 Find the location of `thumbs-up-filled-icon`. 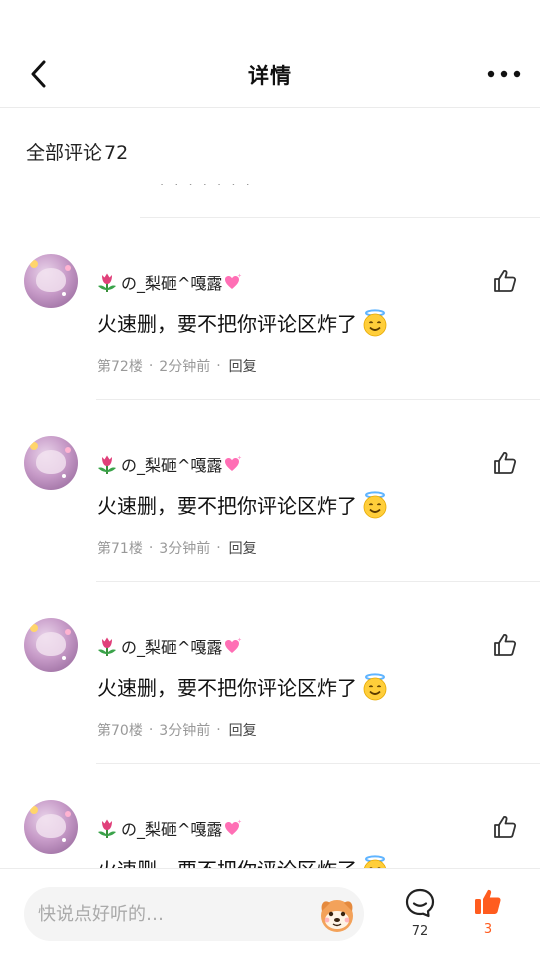

thumbs-up-filled-icon is located at coordinates (488, 901).